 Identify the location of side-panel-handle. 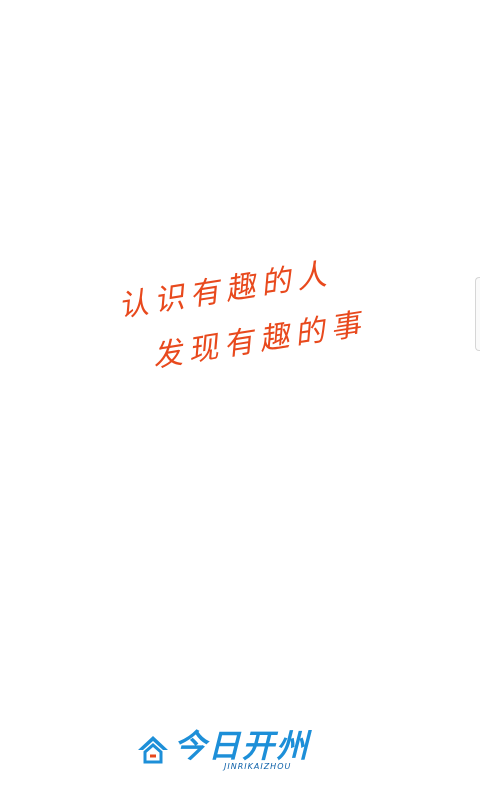
(477, 314).